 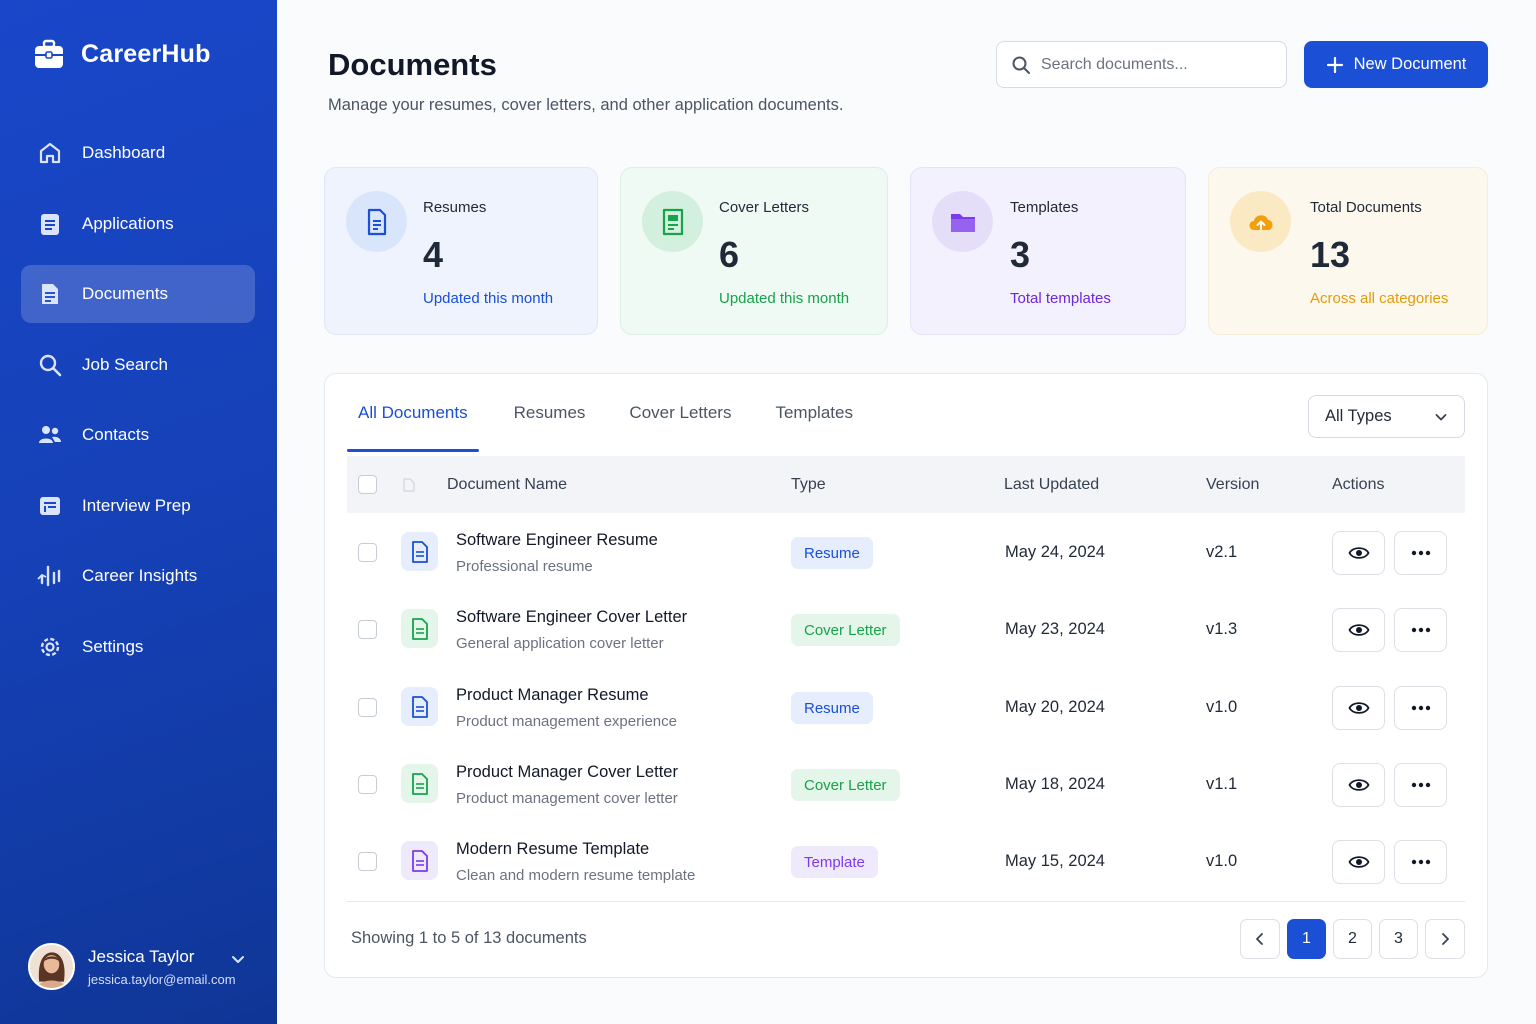 I want to click on chevron-right-icon, so click(x=1445, y=939).